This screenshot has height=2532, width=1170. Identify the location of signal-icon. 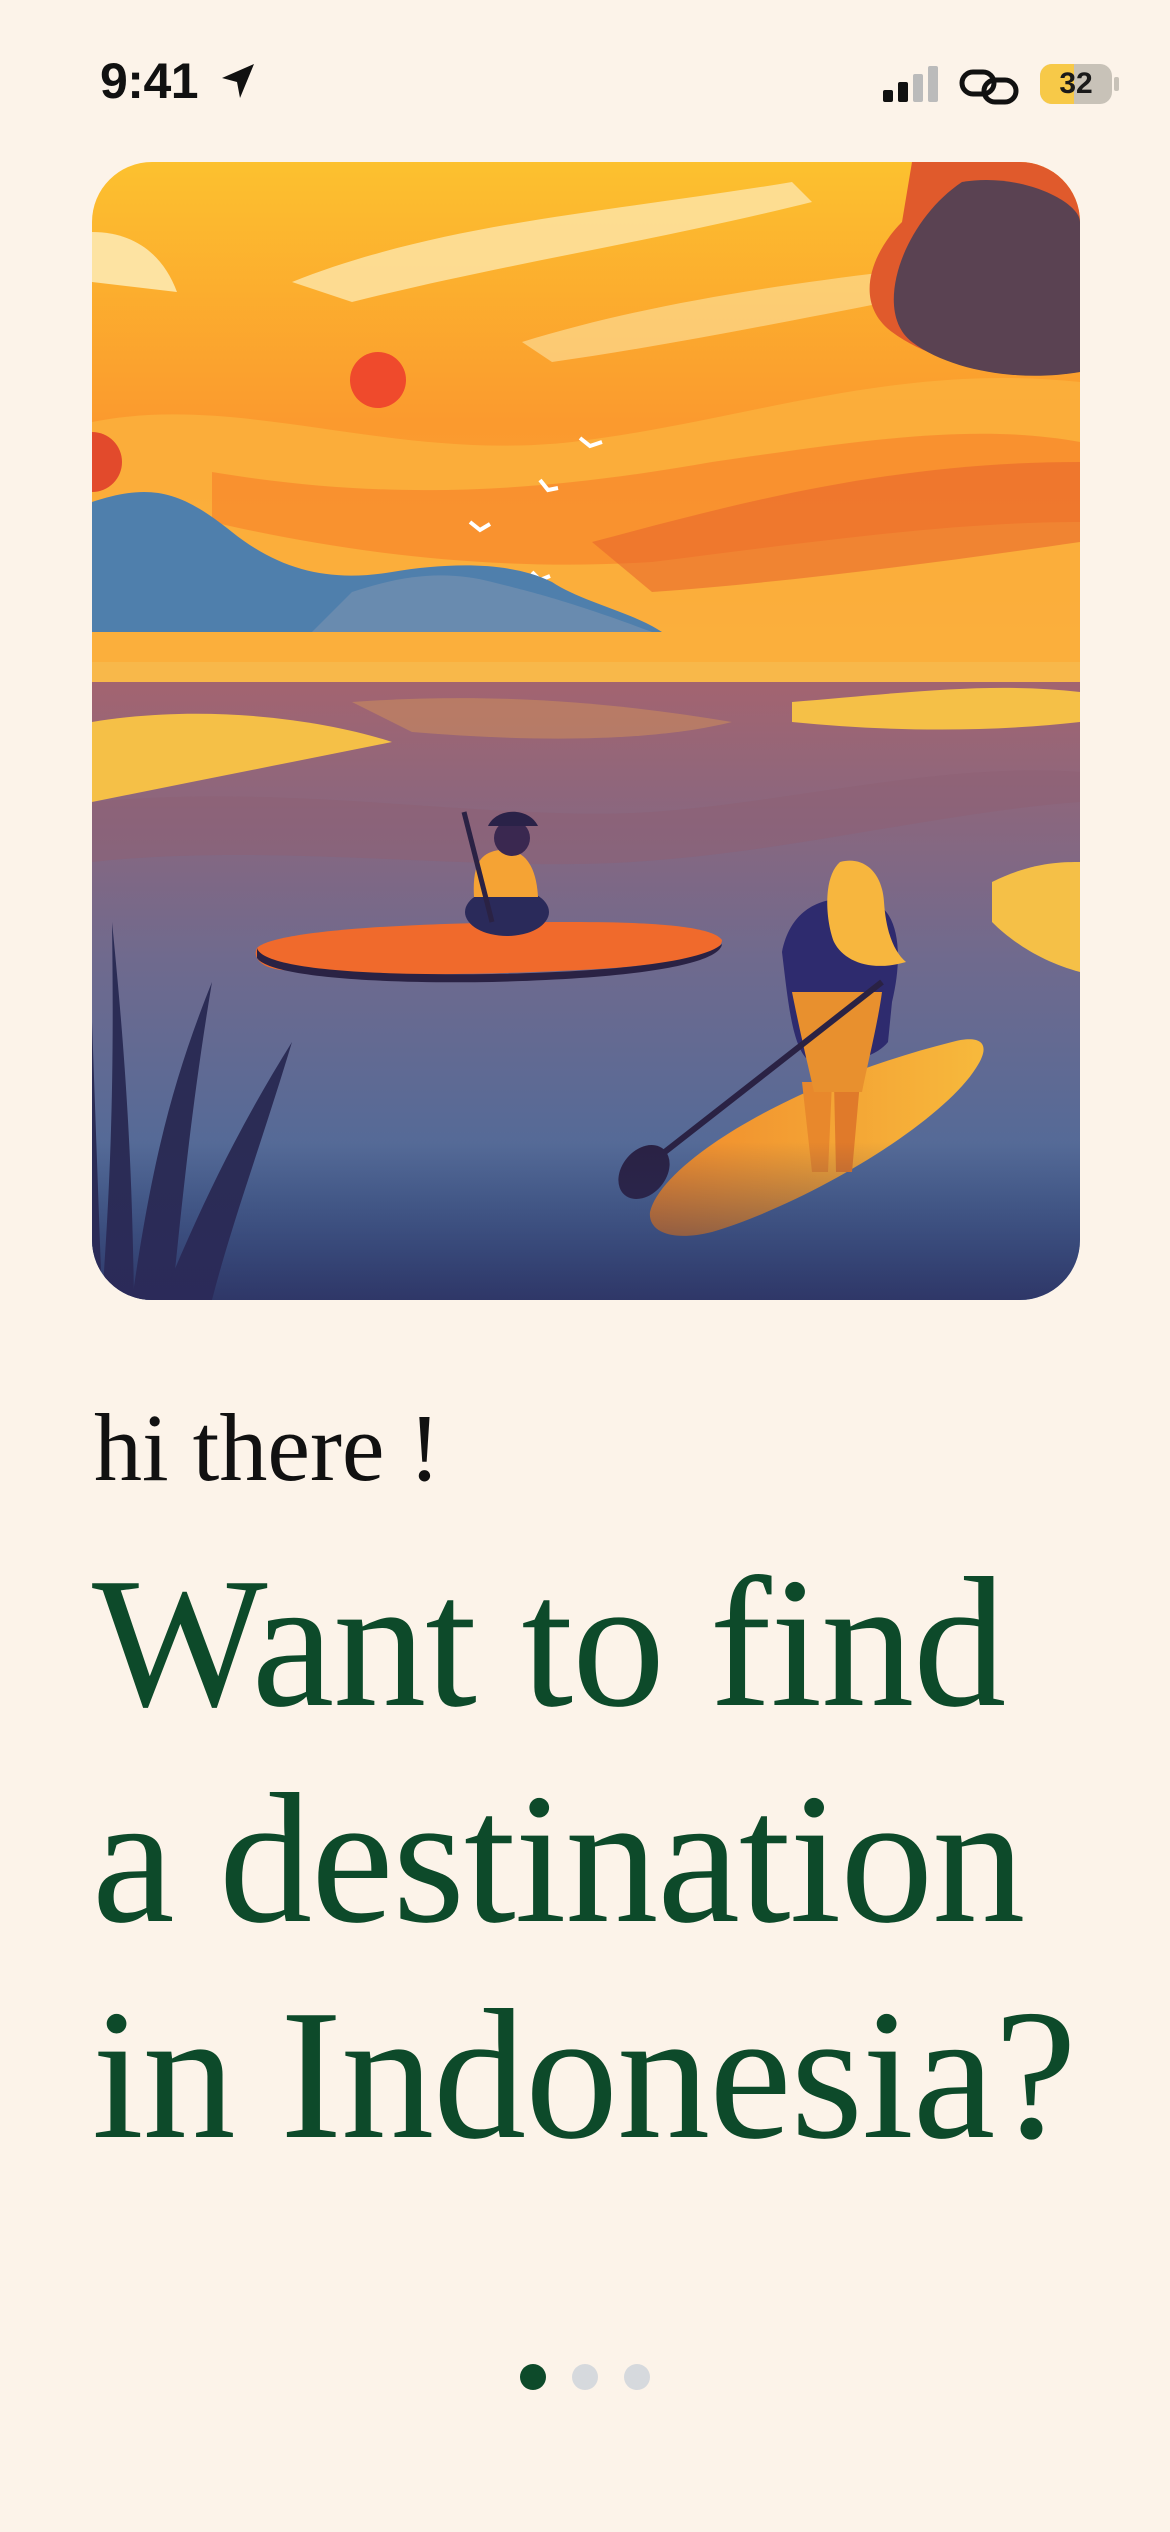
(910, 84).